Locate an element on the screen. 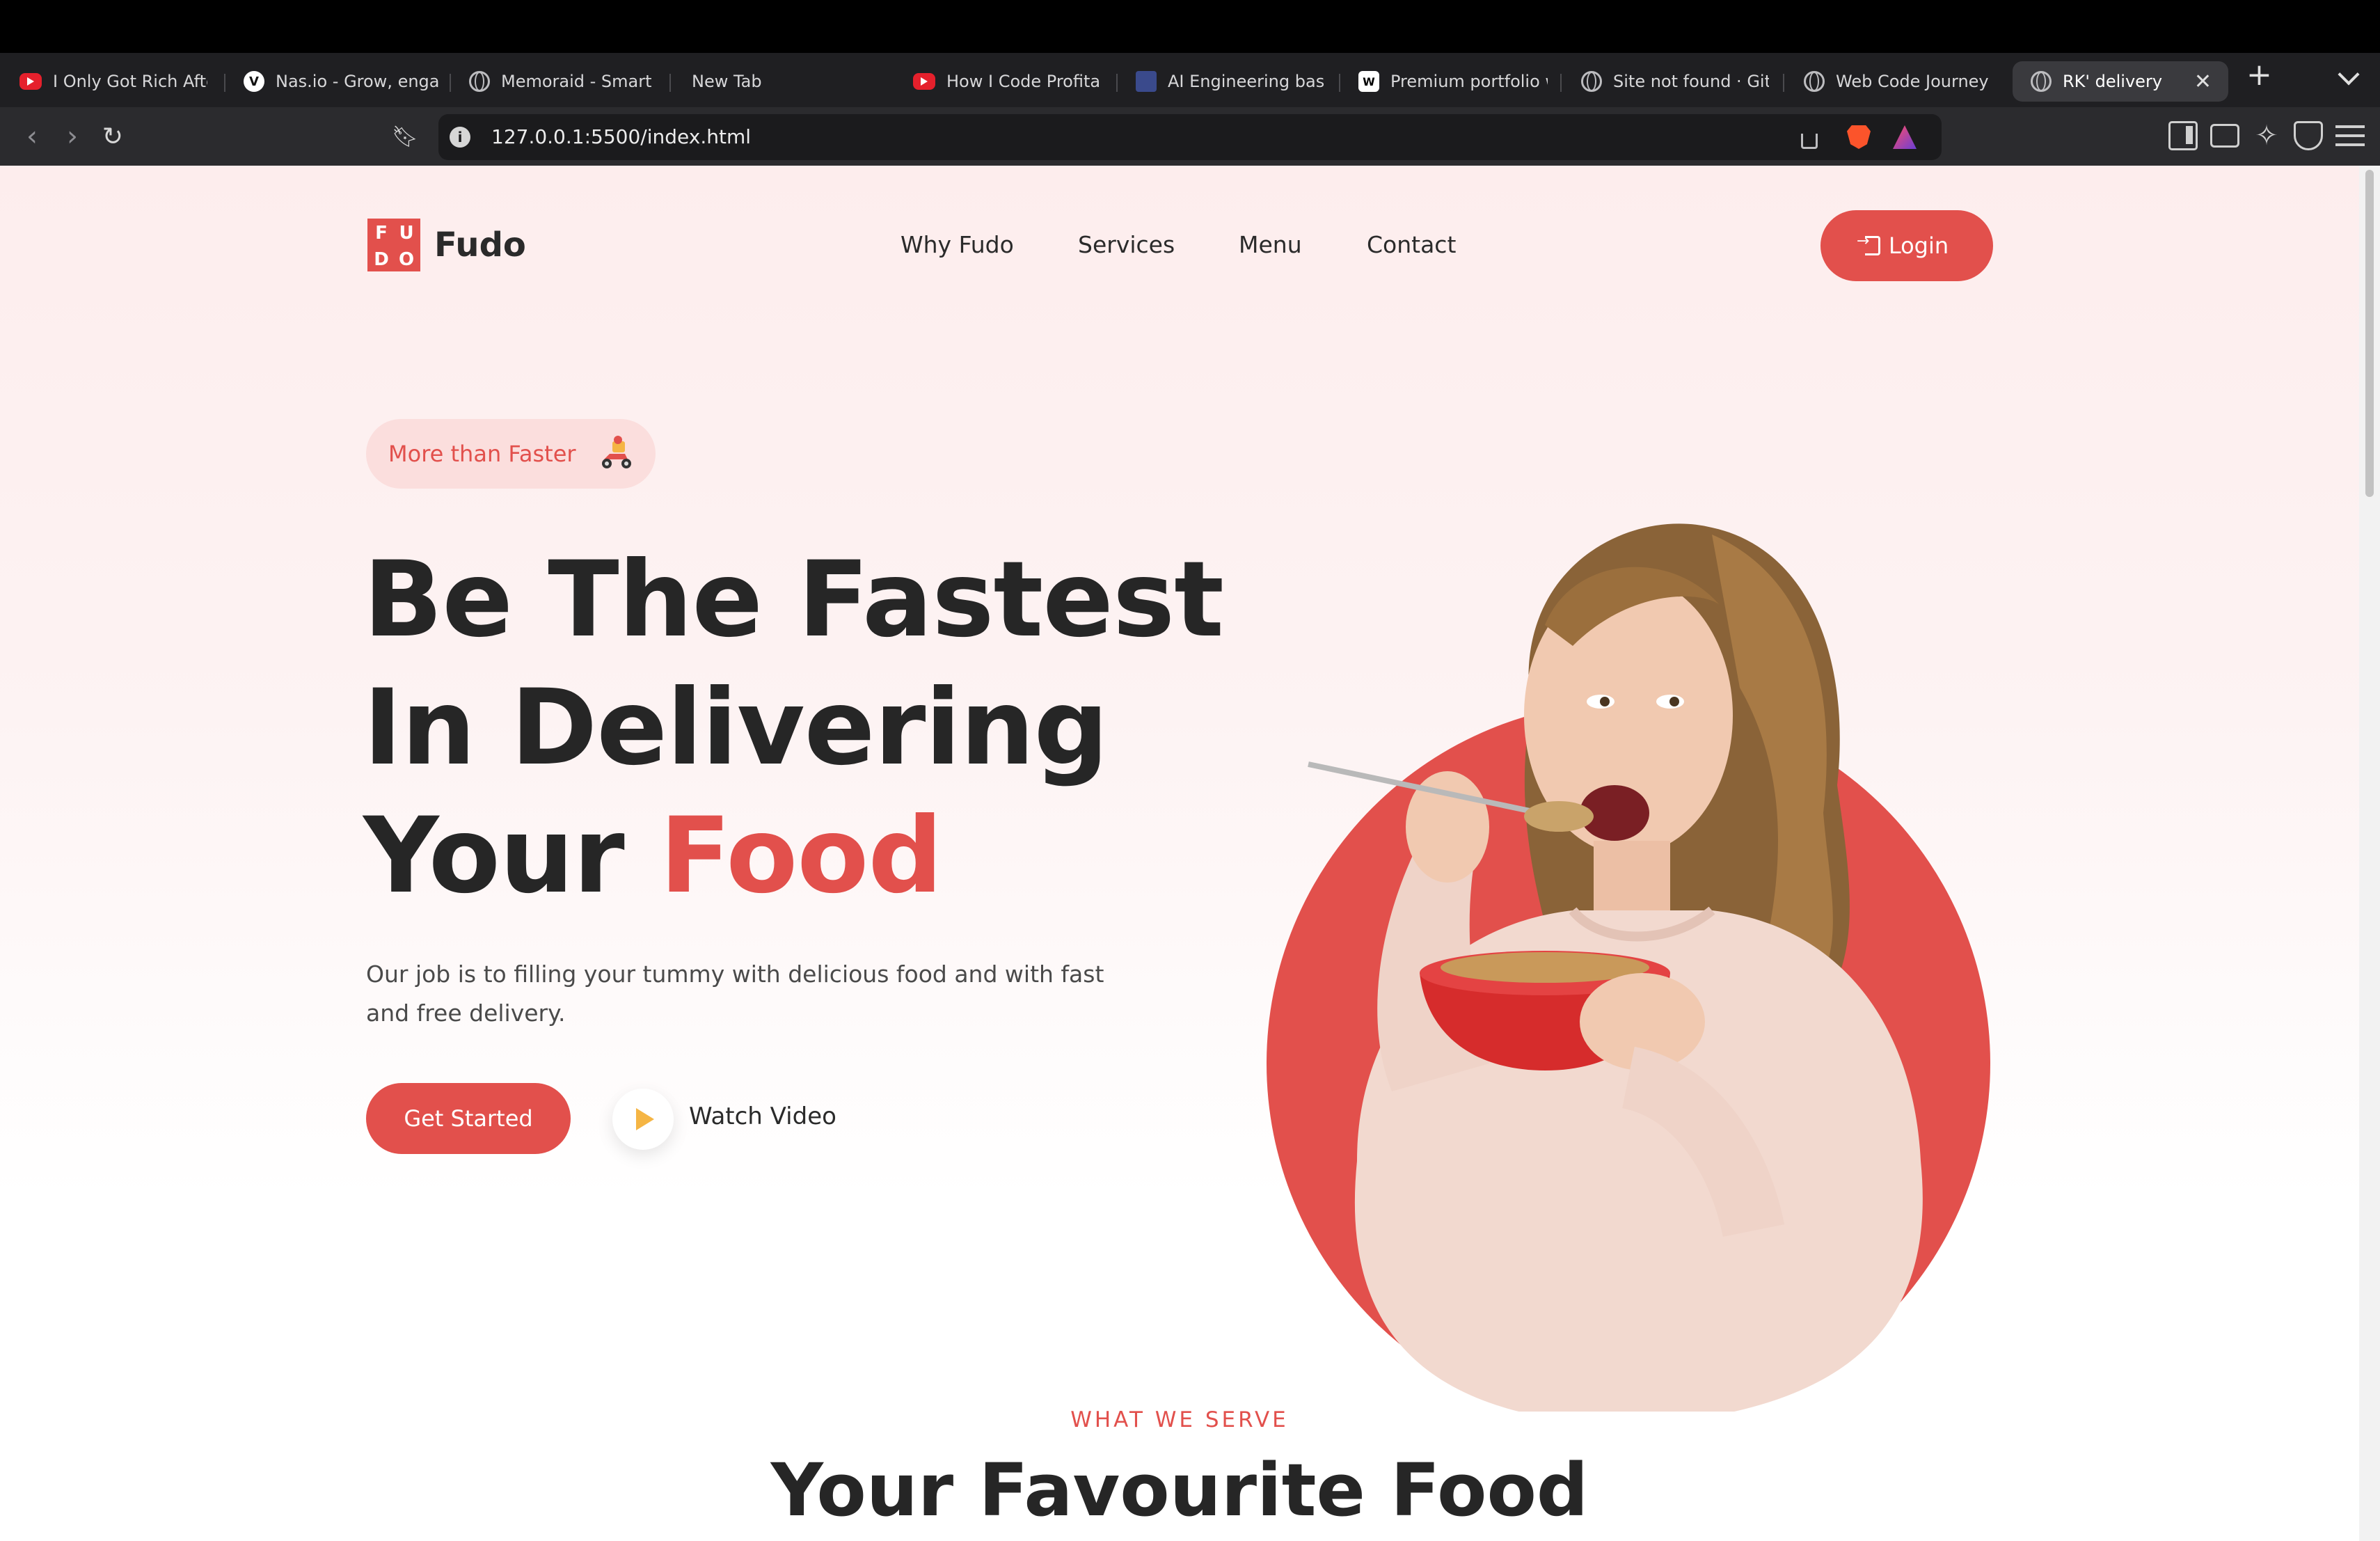  menu-icon is located at coordinates (2350, 135).